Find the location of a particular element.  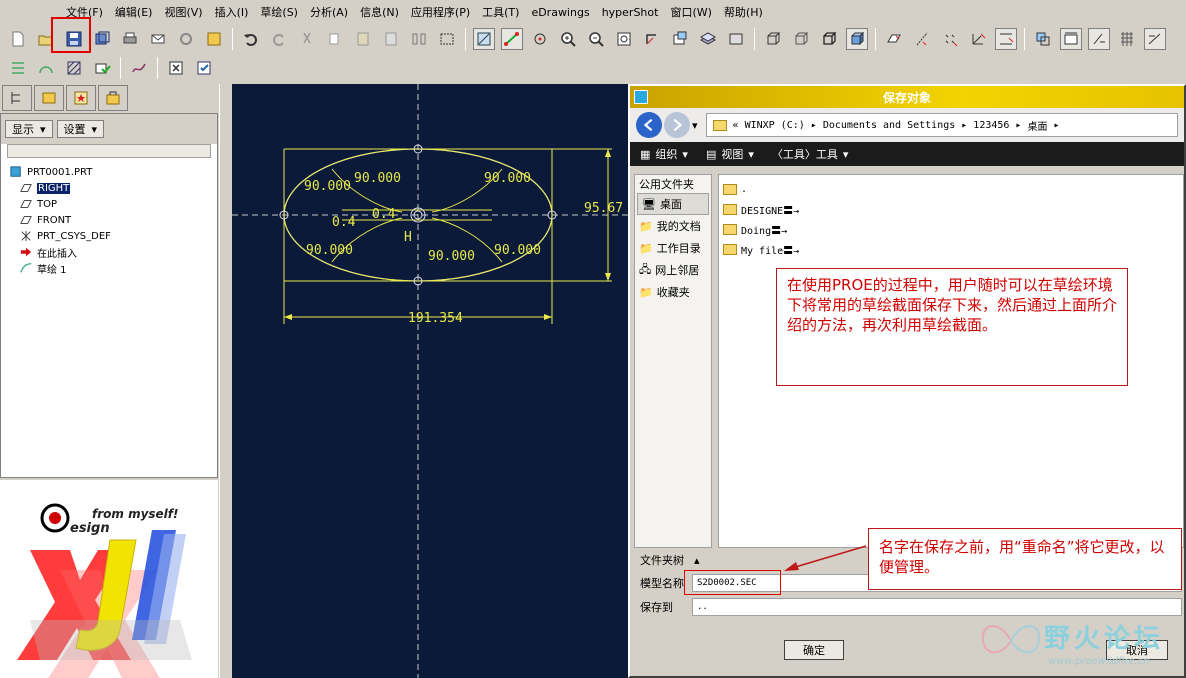

cut-icon is located at coordinates (307, 39).